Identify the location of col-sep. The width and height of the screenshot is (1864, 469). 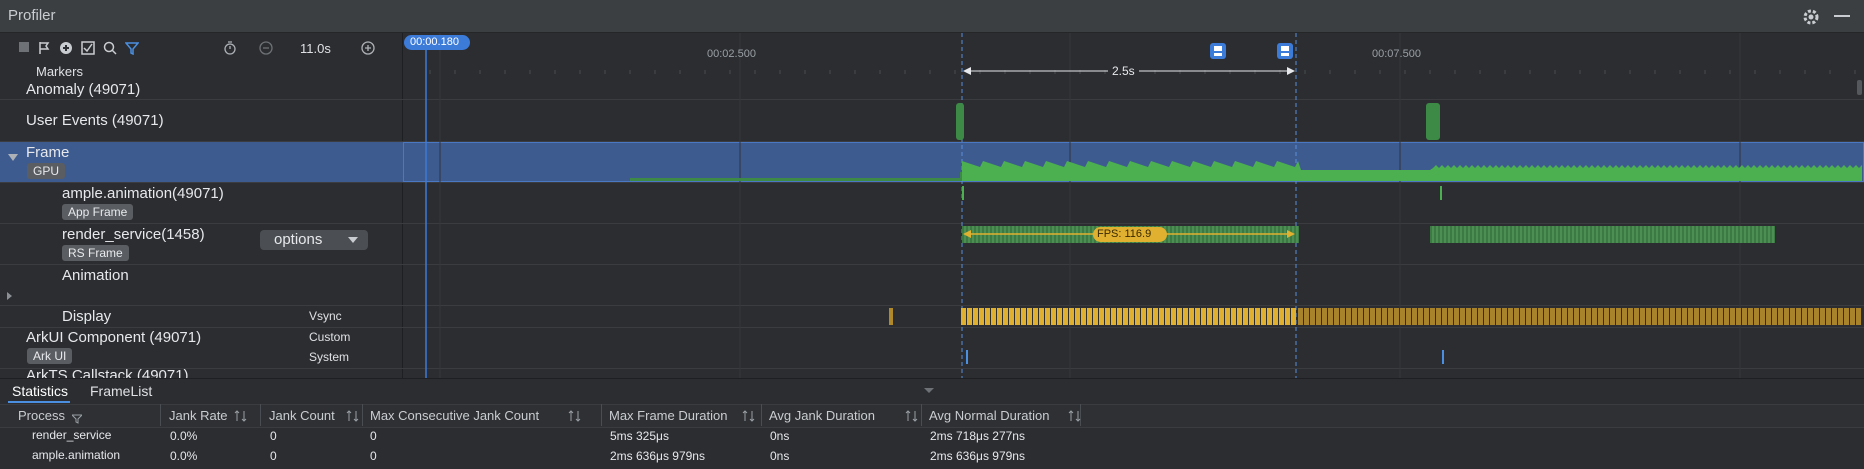
(921, 415).